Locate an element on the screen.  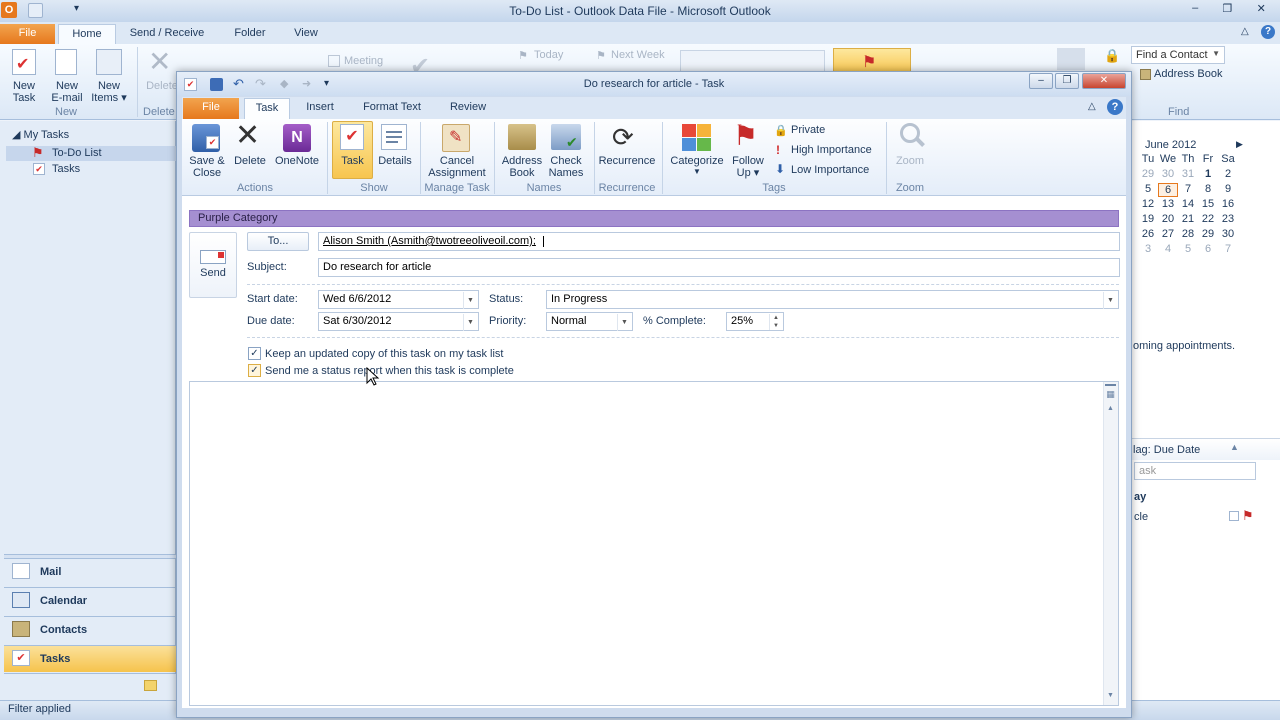
tab-folder: Folder is located at coordinates (250, 34).